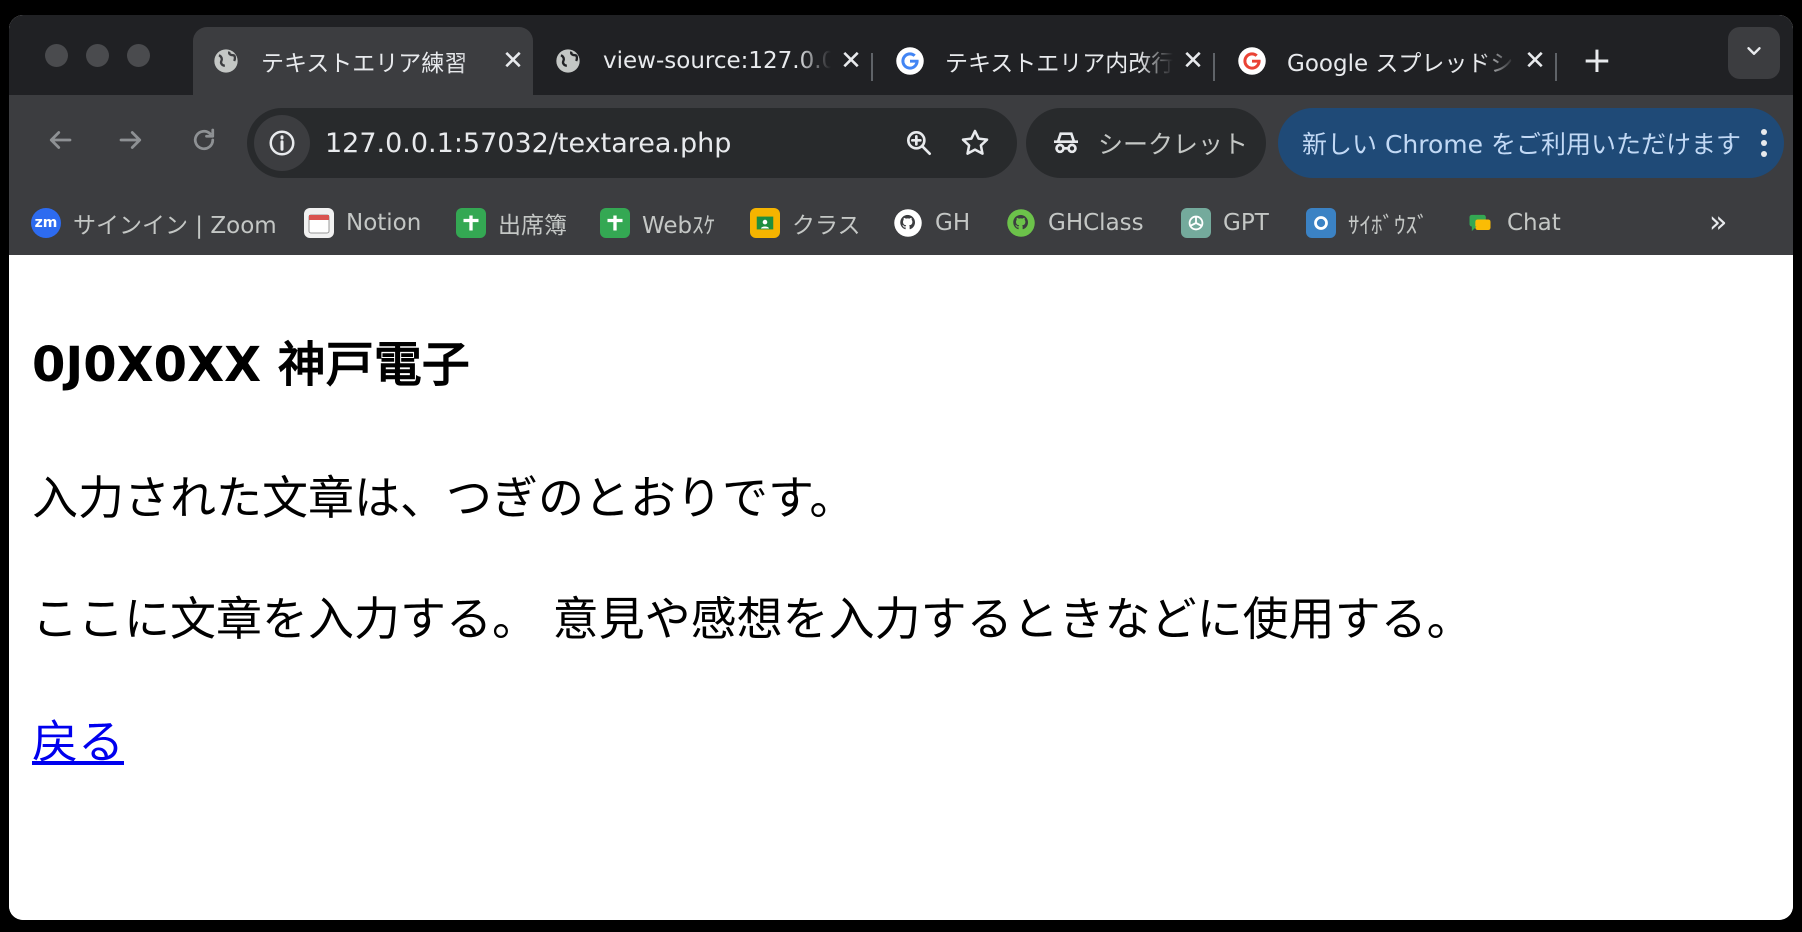 The width and height of the screenshot is (1802, 932). What do you see at coordinates (138, 55) in the screenshot?
I see `maximize-window-button` at bounding box center [138, 55].